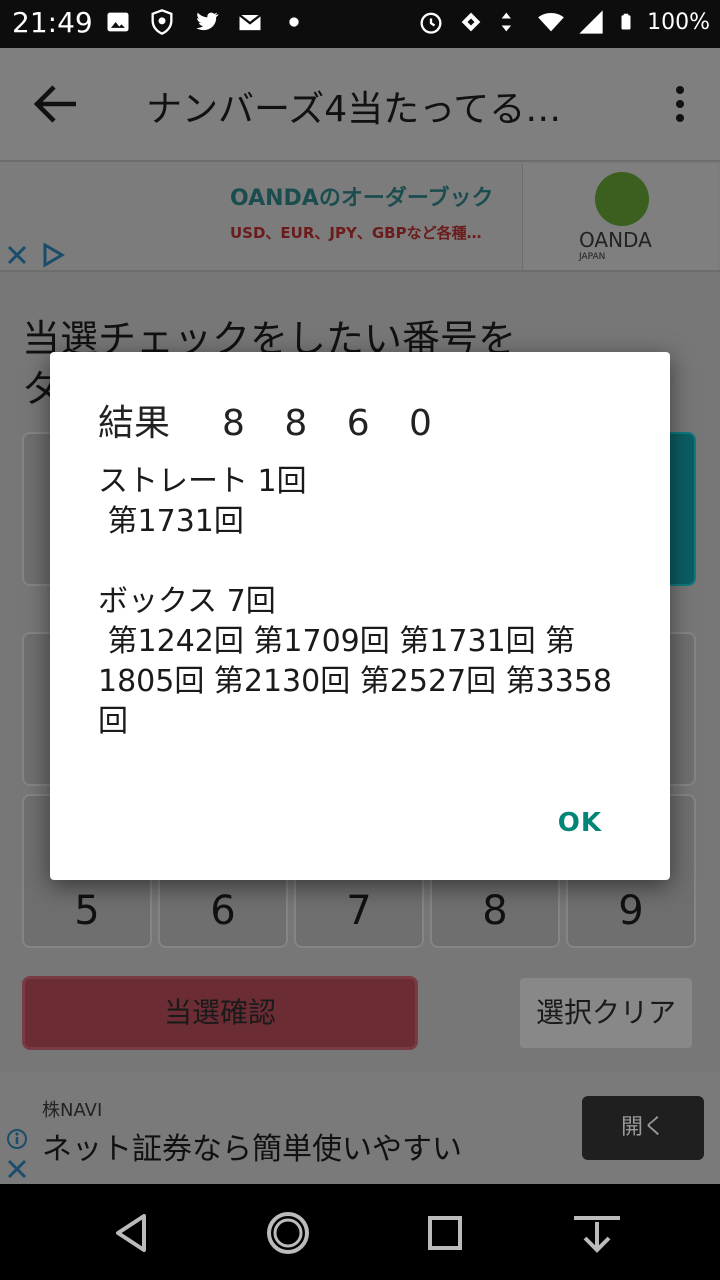  Describe the element at coordinates (118, 22) in the screenshot. I see `image-icon` at that location.